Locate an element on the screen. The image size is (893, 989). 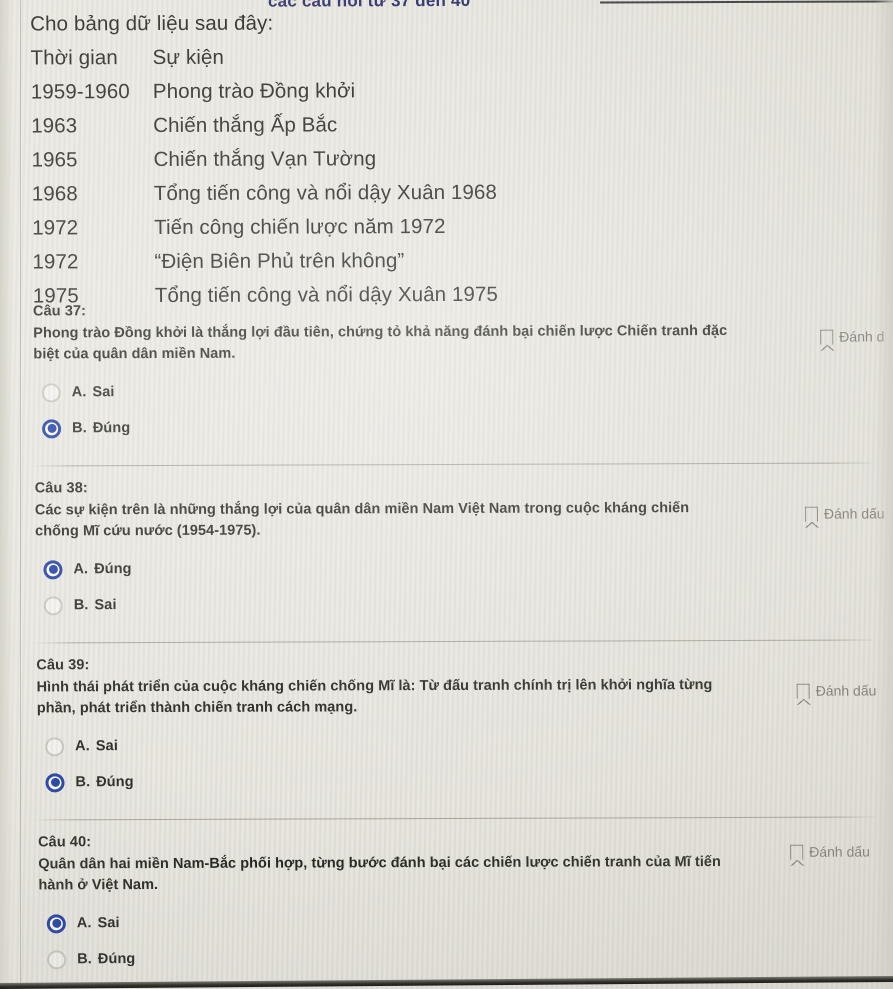
option-40-b-label: B. Đúng is located at coordinates (106, 959).